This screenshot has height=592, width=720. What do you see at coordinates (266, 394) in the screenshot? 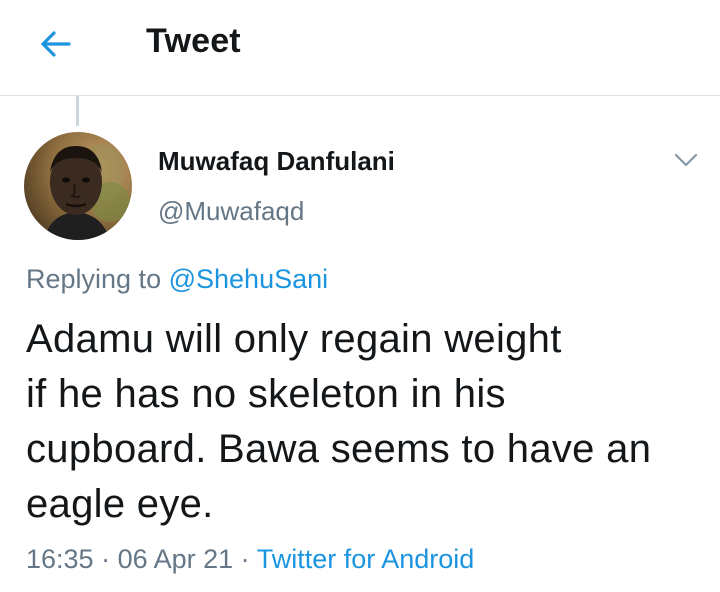
I see `tweet-text-line: if he has no skeleton in his` at bounding box center [266, 394].